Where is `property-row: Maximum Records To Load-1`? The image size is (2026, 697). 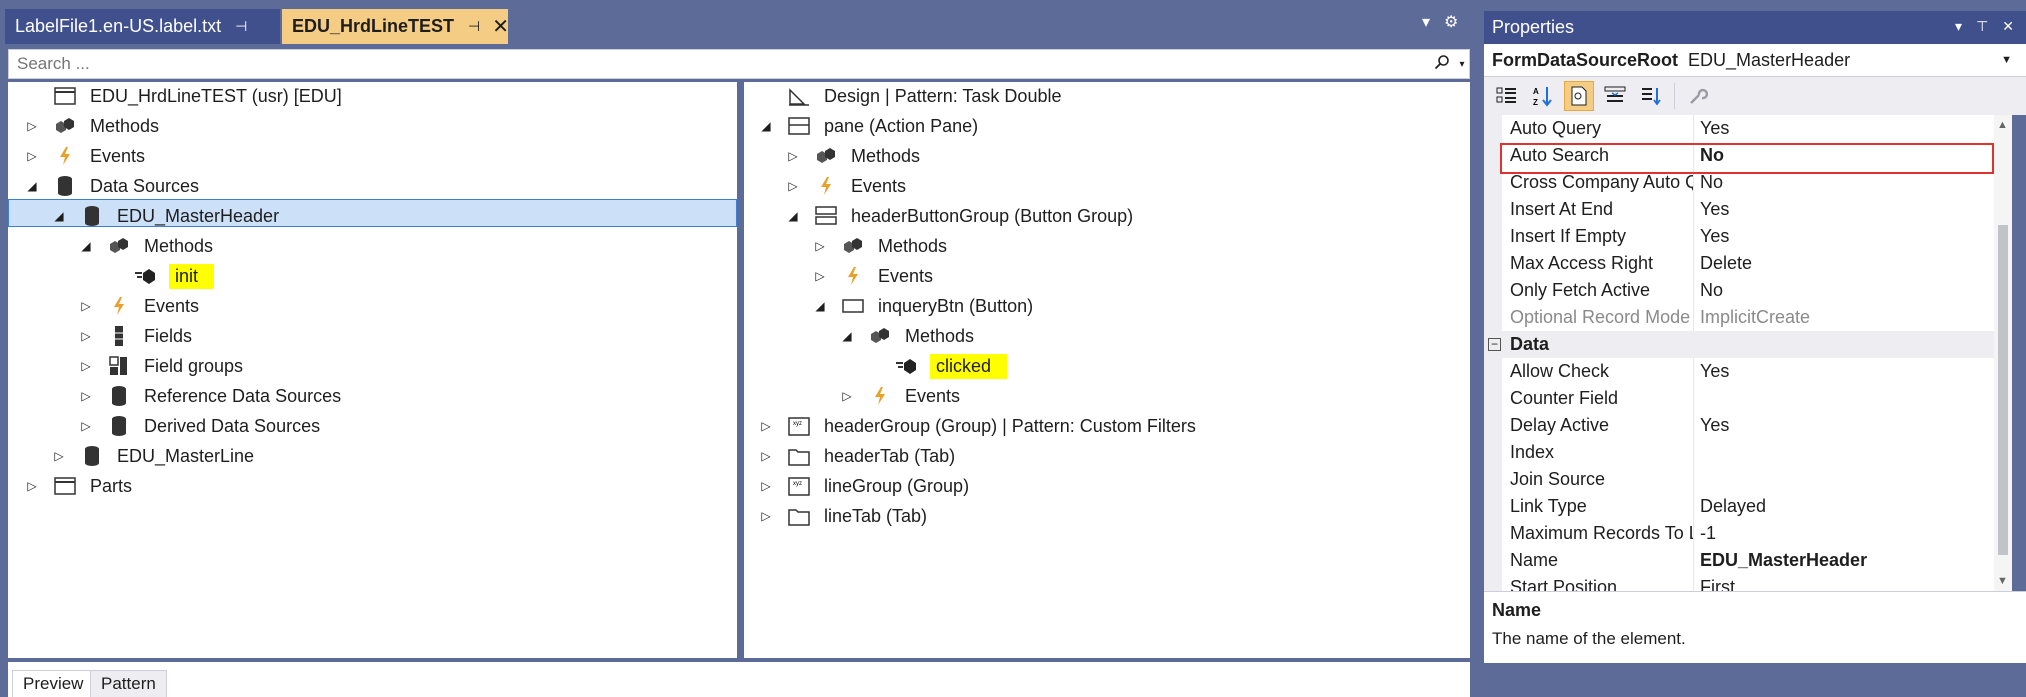 property-row: Maximum Records To Load-1 is located at coordinates (1739, 533).